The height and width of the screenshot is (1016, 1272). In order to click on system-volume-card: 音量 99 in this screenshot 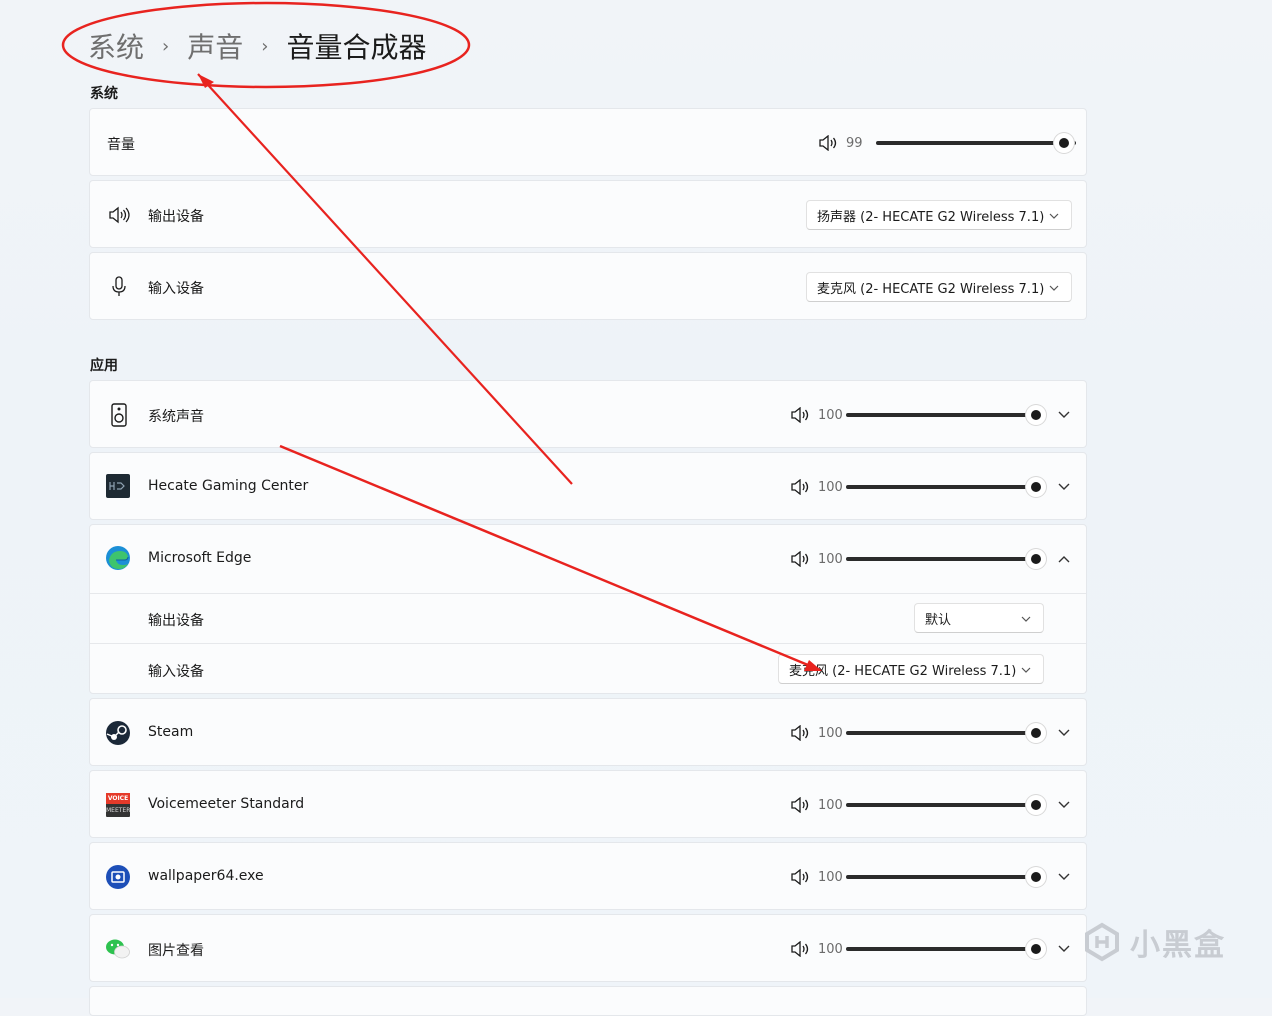, I will do `click(588, 142)`.